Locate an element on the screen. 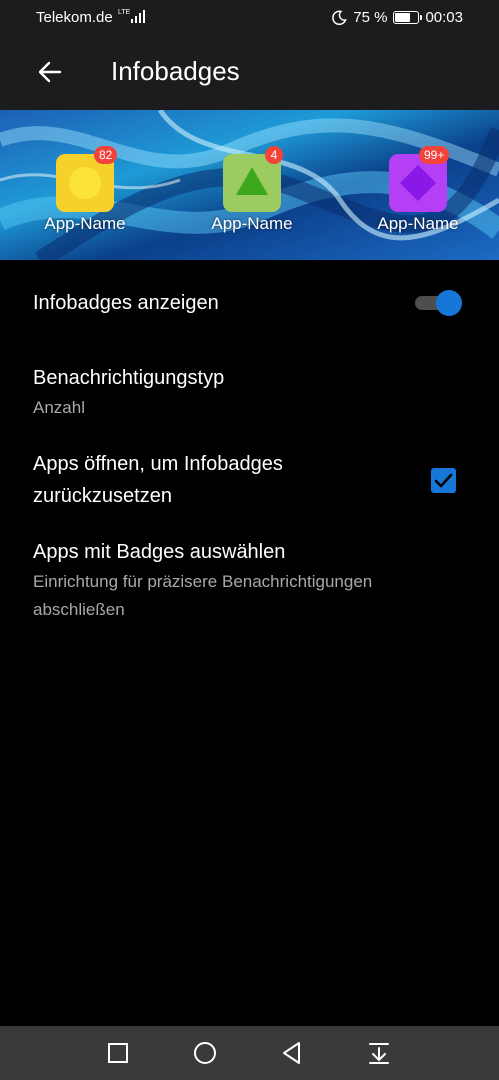 The image size is (499, 1080). recent-apps-icon is located at coordinates (118, 1053).